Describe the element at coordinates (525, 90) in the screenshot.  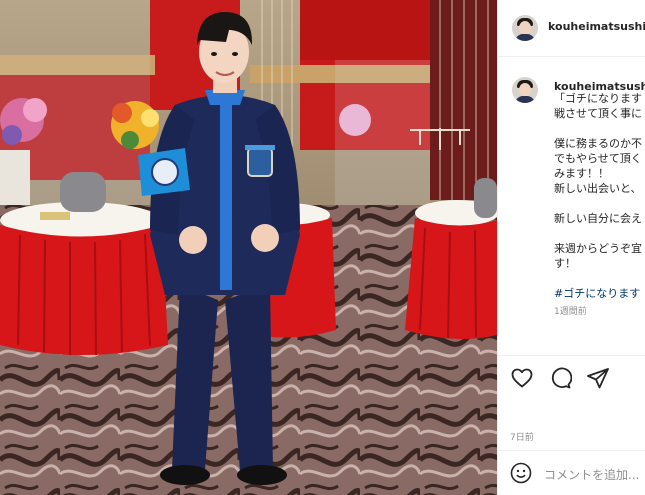
I see `caption-avatar` at that location.